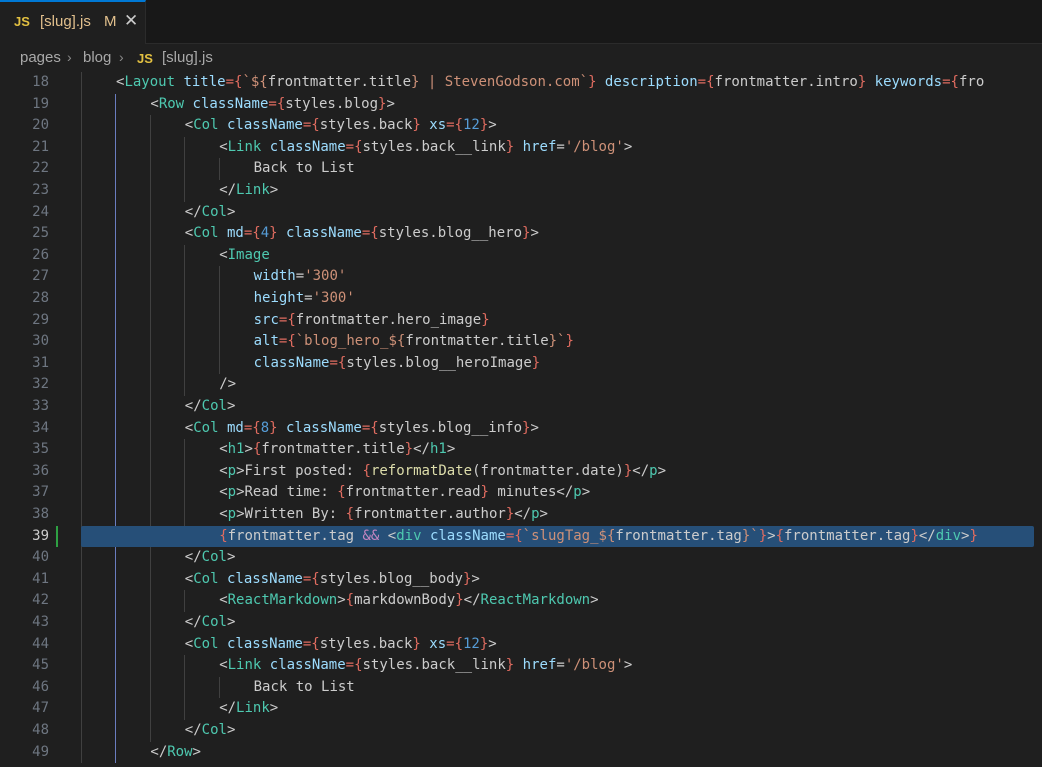  What do you see at coordinates (521, 753) in the screenshot?
I see `code-line: 49 </Row>` at bounding box center [521, 753].